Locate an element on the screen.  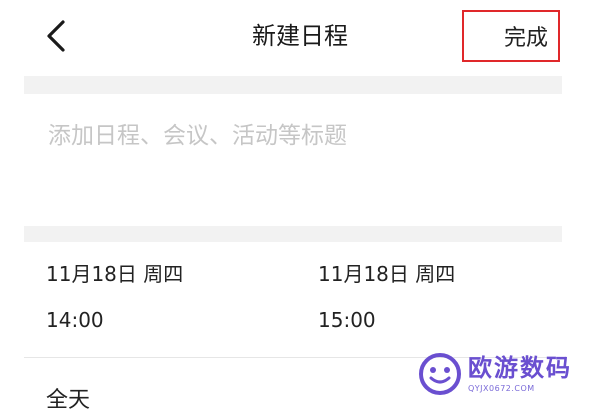
start-time: 14:00 is located at coordinates (75, 320).